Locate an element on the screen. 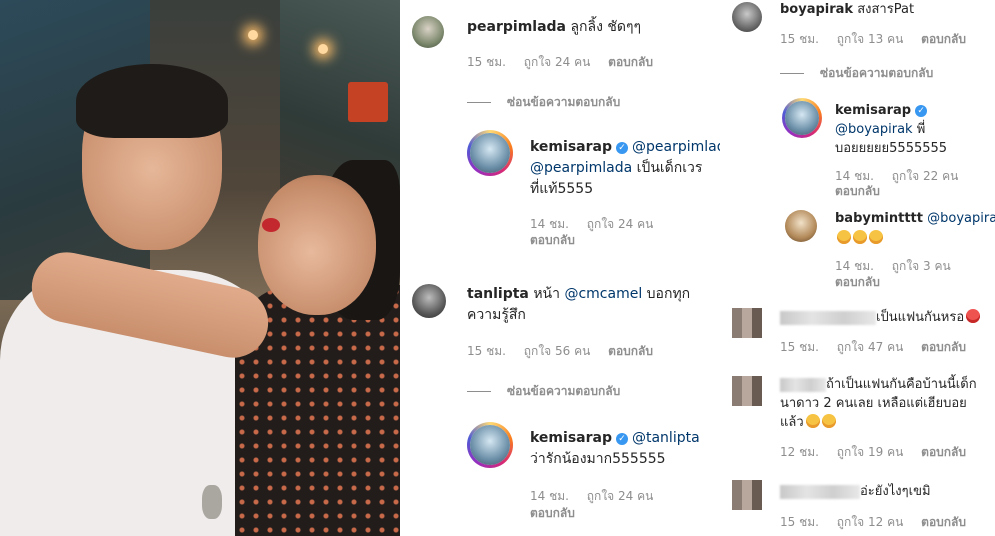 The height and width of the screenshot is (536, 995). comment-meta: 15 ชม. ถูกใจ 12 คน ตอบกลับ is located at coordinates (880, 522).